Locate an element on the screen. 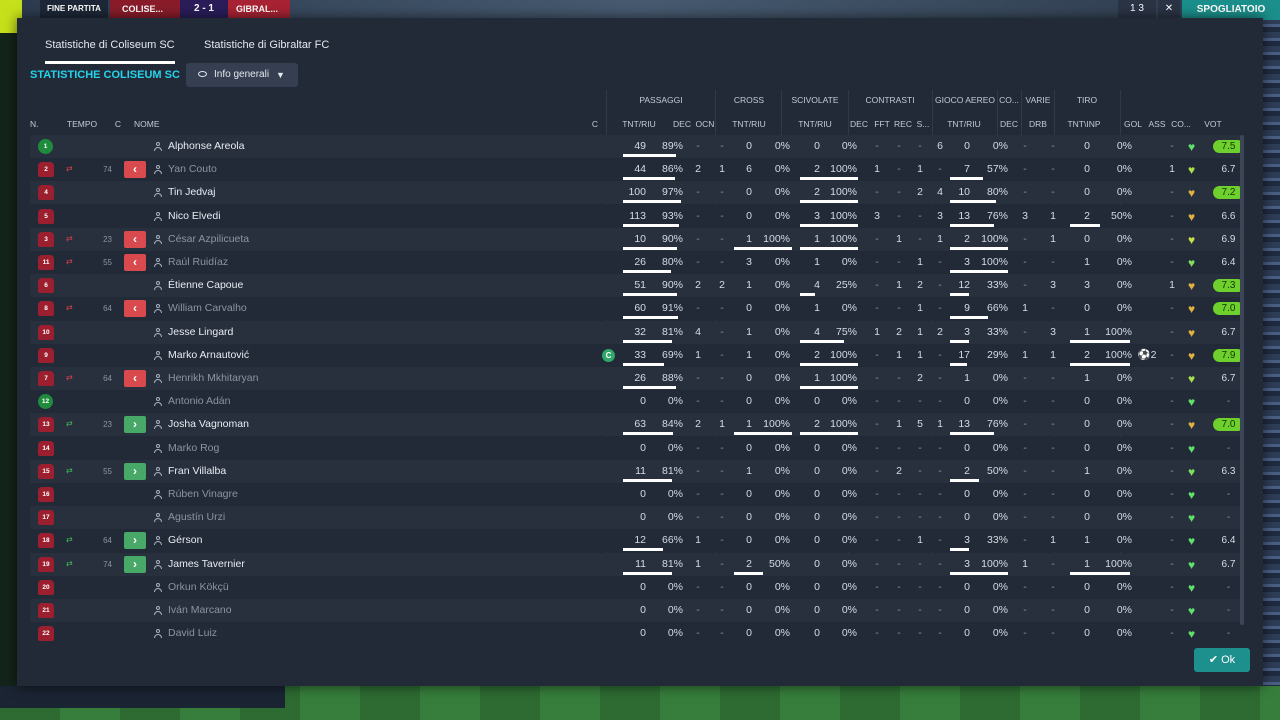 This screenshot has width=1280, height=720. player-name: Marko Rog is located at coordinates (298, 448).